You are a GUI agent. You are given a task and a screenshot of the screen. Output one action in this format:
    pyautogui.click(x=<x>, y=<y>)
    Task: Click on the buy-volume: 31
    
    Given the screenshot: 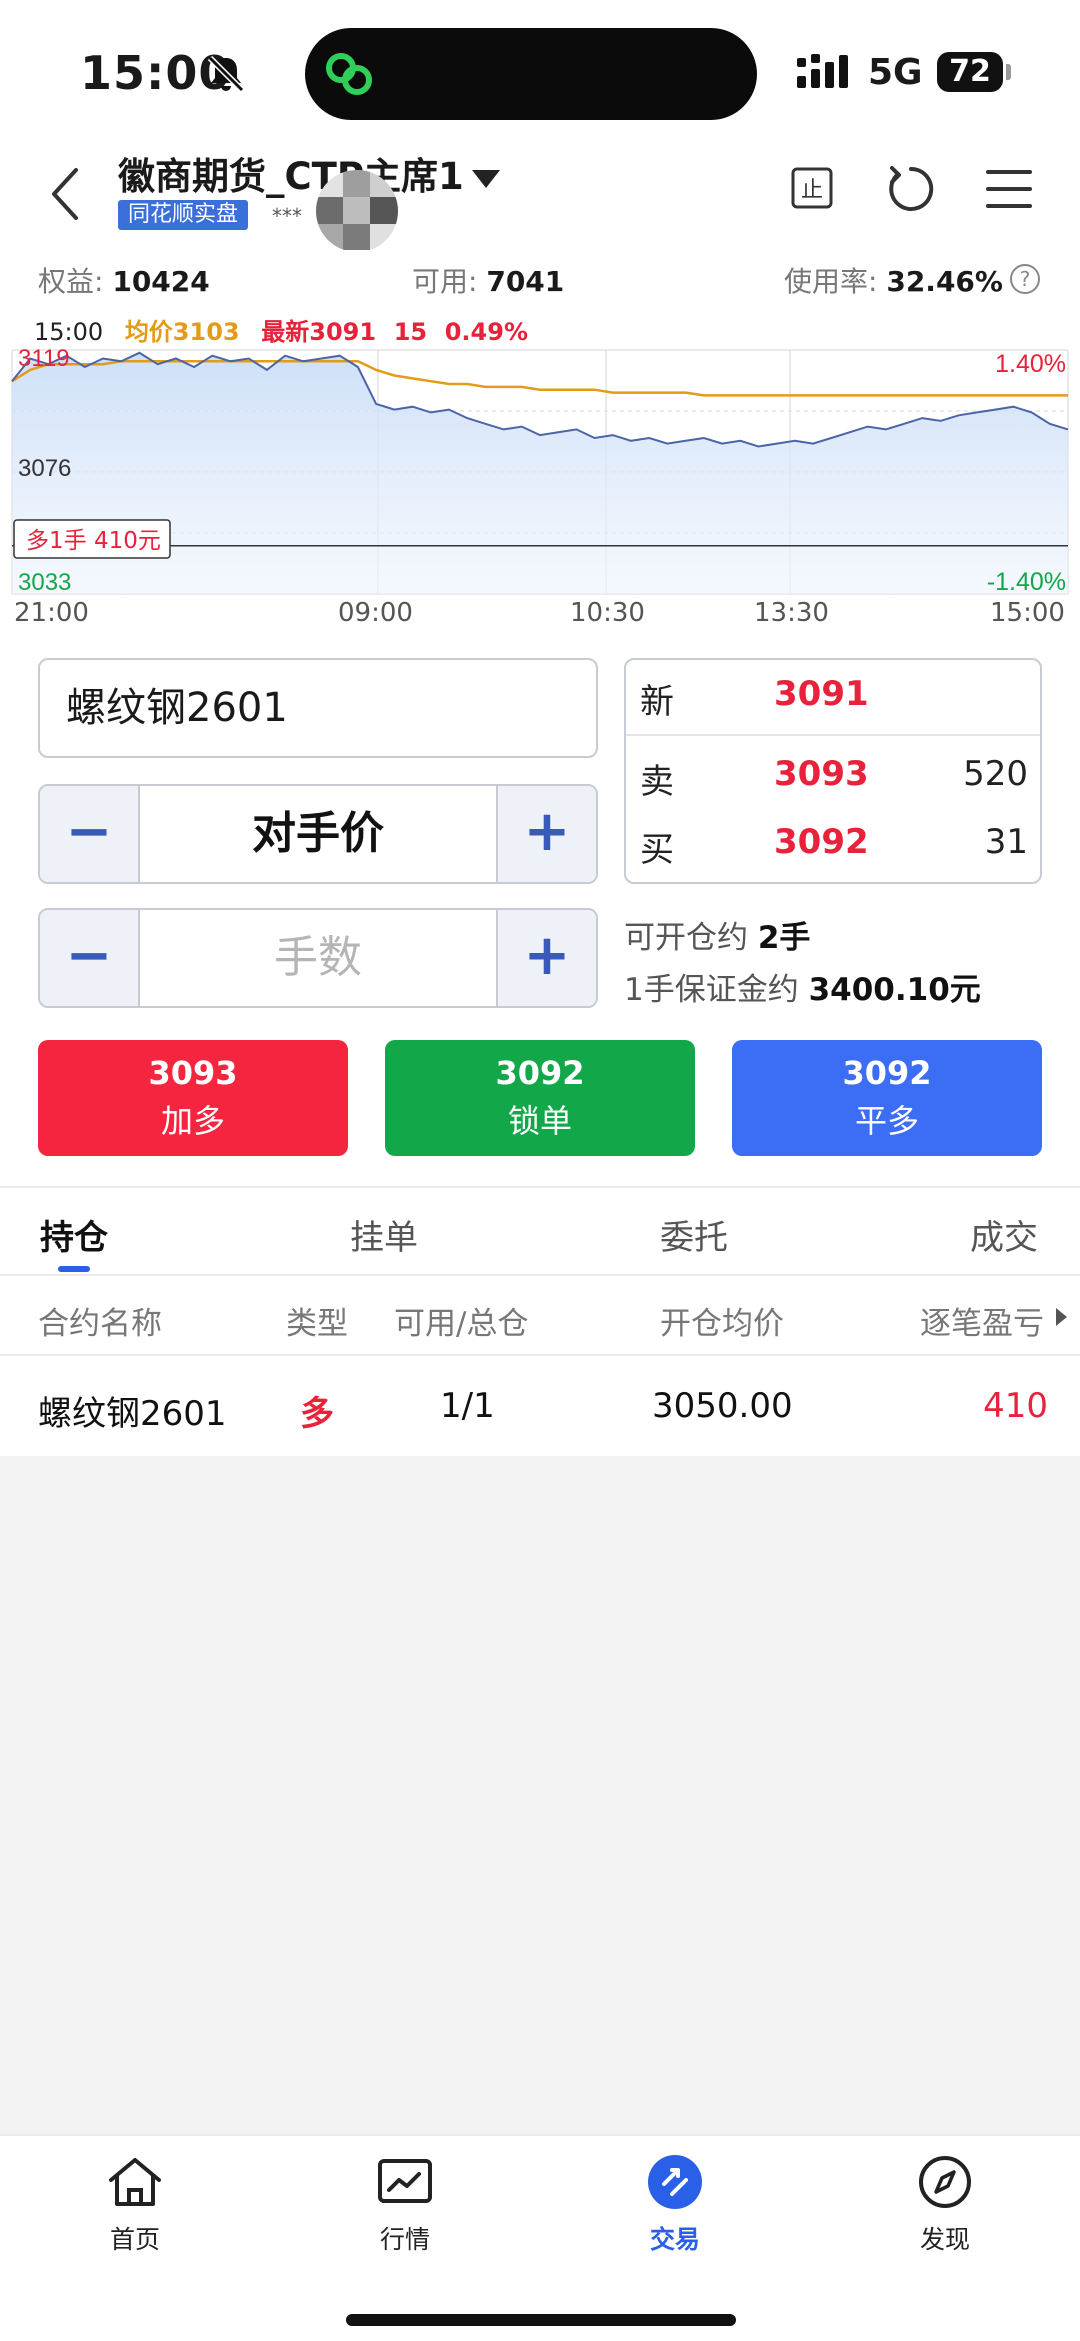 What is the action you would take?
    pyautogui.click(x=1006, y=842)
    